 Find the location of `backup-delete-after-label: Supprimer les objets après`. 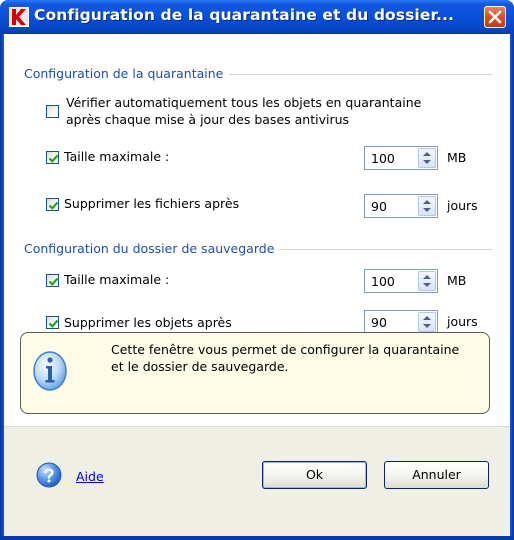

backup-delete-after-label: Supprimer les objets après is located at coordinates (148, 322).